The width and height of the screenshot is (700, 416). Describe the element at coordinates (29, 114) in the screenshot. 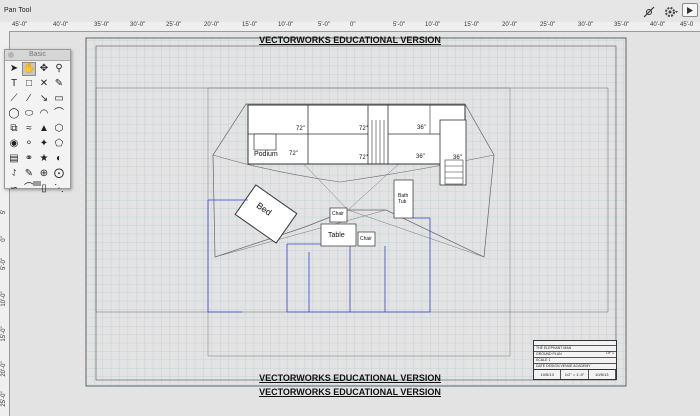

I see `oval-icon: ⬭` at that location.